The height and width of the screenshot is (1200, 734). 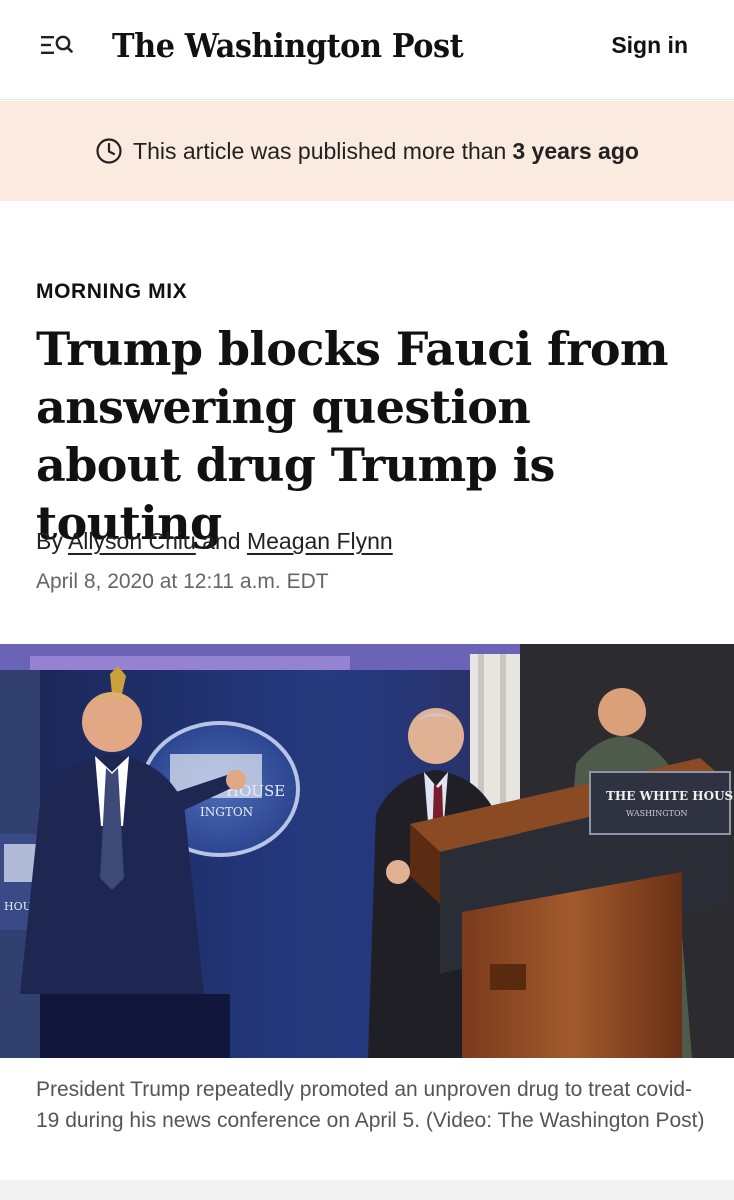 What do you see at coordinates (649, 45) in the screenshot?
I see `sign-in-button: Sign in` at bounding box center [649, 45].